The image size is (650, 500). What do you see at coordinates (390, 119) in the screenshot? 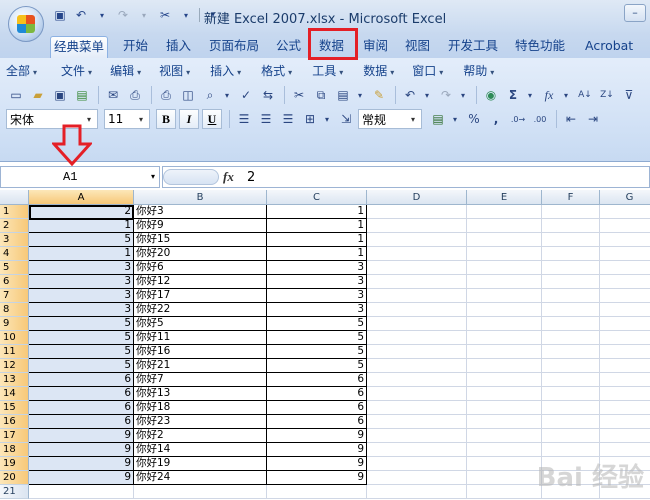
I see `number-format-select: 常规 ▾` at bounding box center [390, 119].